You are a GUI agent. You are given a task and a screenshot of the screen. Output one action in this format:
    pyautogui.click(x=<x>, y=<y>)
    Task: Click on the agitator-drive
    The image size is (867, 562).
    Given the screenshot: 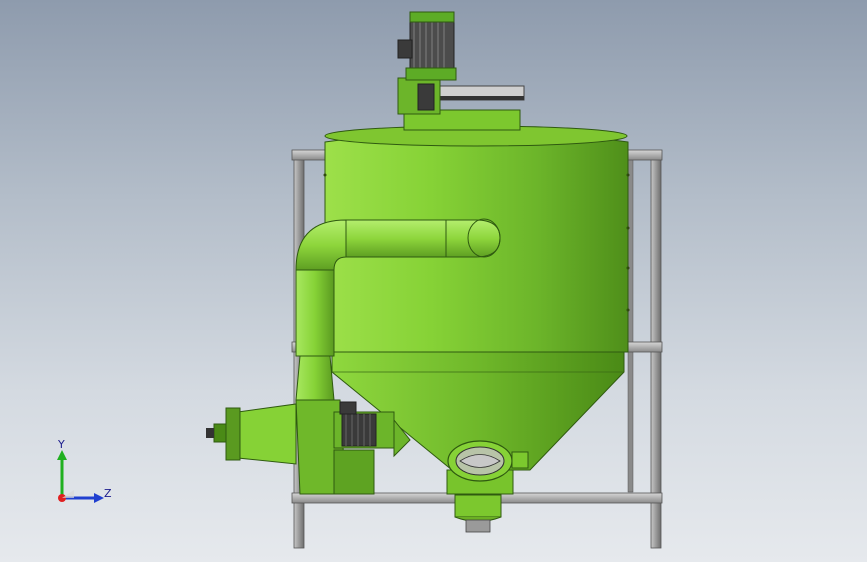 What is the action you would take?
    pyautogui.click(x=461, y=71)
    